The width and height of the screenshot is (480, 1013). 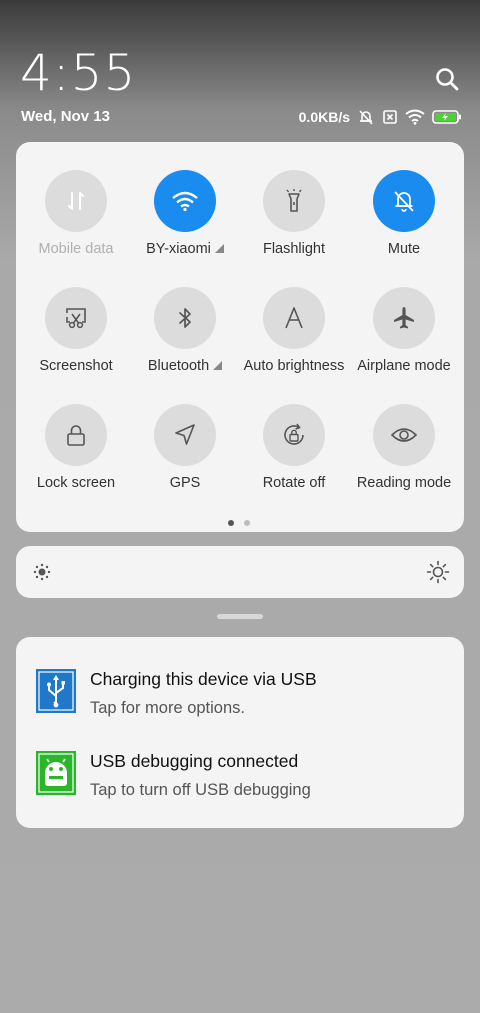 I want to click on tile-lock-screen: Lock screen, so click(x=76, y=447).